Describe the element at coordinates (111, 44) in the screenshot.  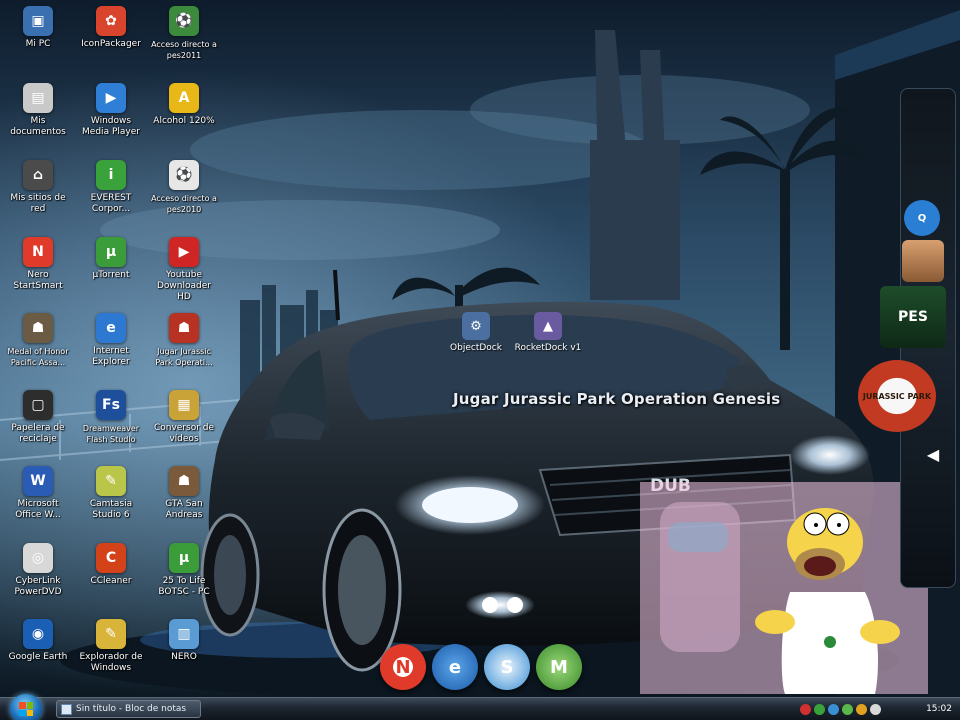
I see `desktop-icon-label: IconPackager` at that location.